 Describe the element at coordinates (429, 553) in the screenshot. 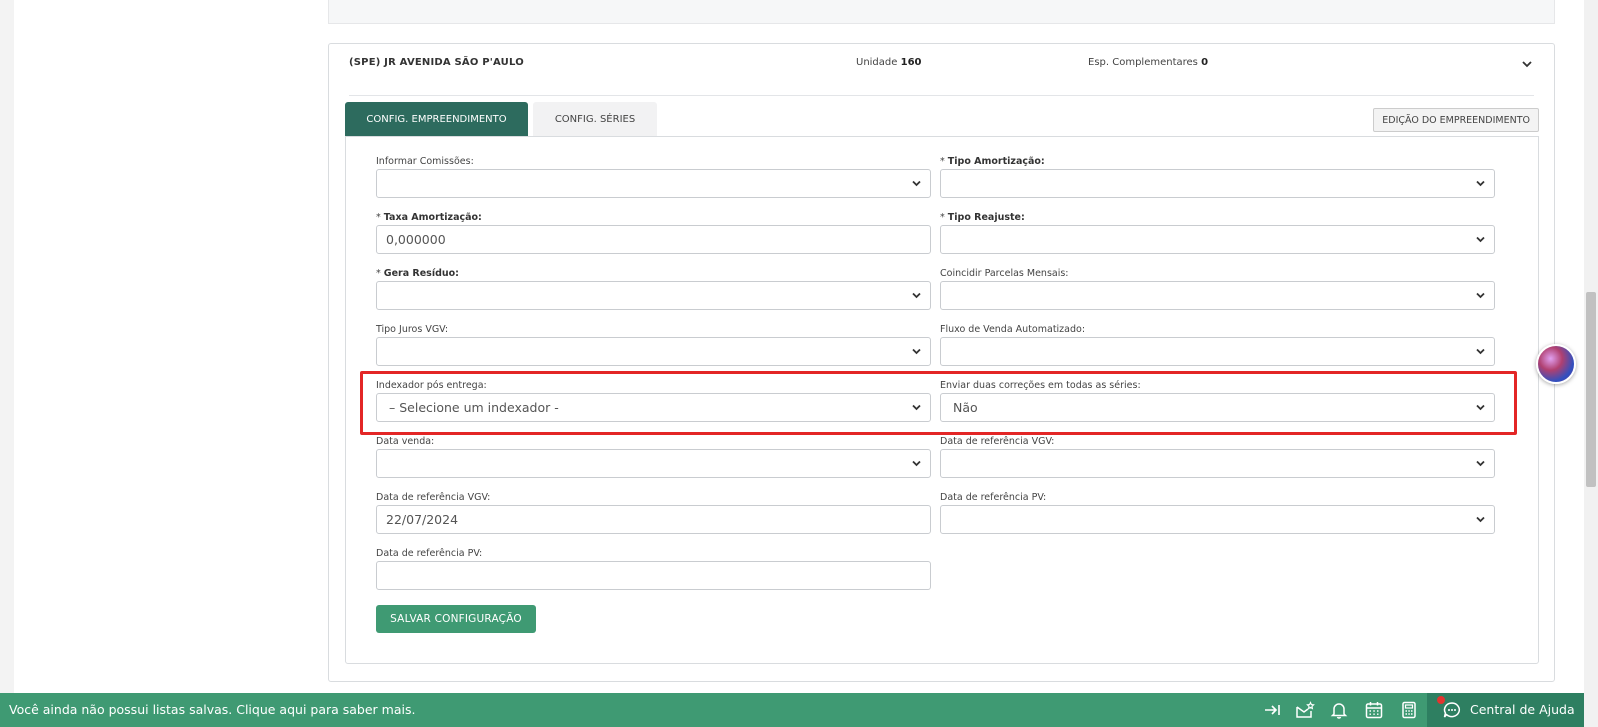

I see `data-ref-pv-input-label: Data de referência PV:` at that location.